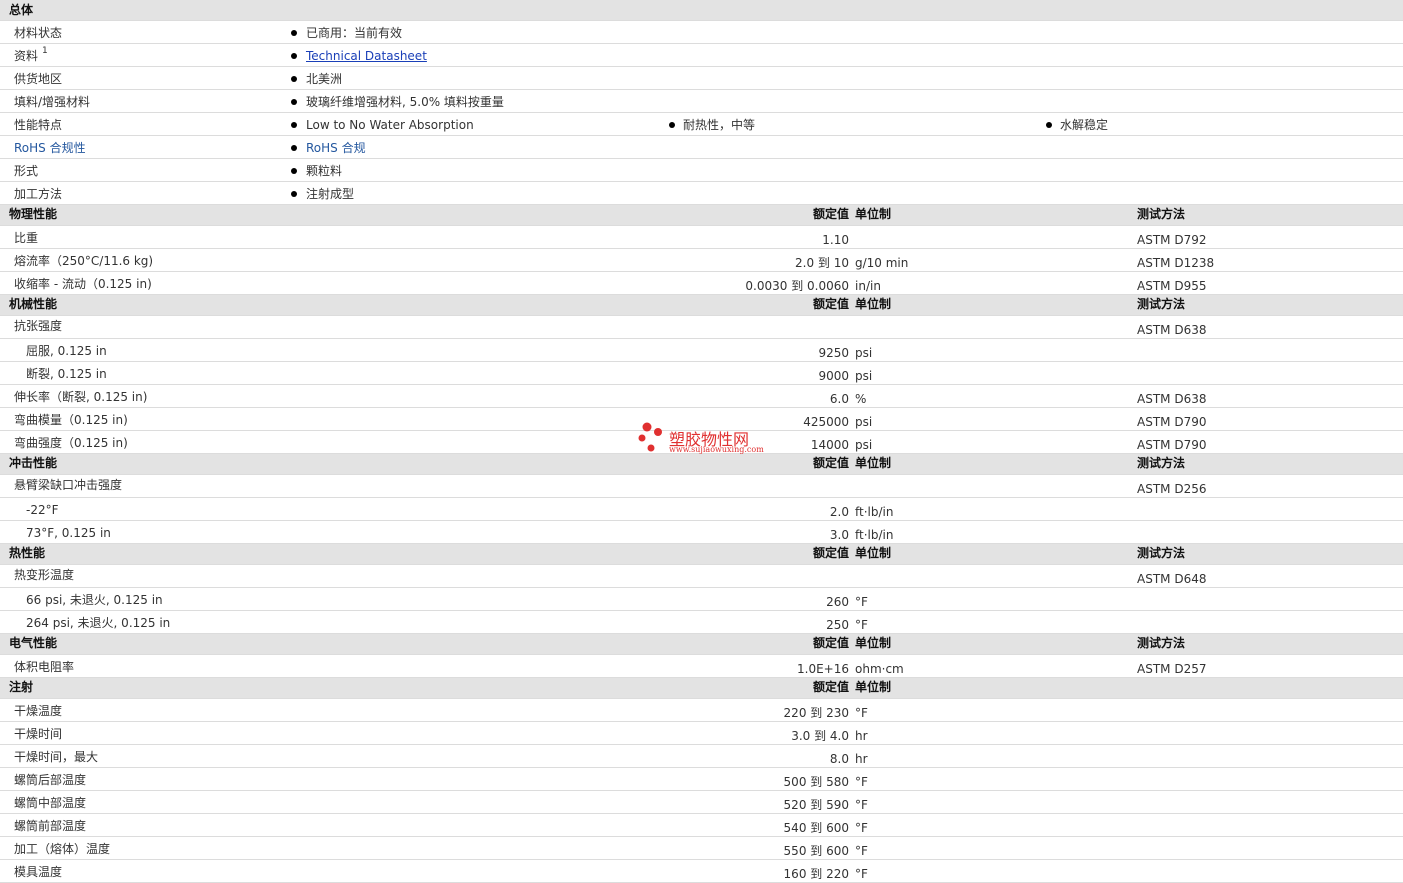 This screenshot has width=1403, height=883. I want to click on property-row: -22°F 2.0 ft·lb/in, so click(701, 509).